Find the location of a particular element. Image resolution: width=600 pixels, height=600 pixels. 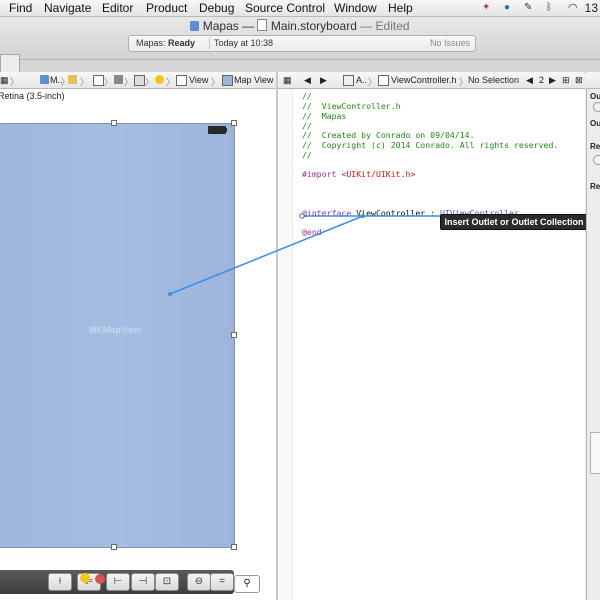

jump-item-view: View is located at coordinates (198, 80).